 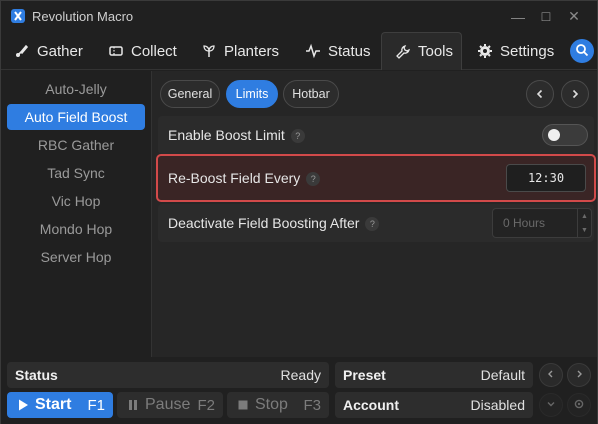 I want to click on preset-prev-button, so click(x=551, y=375).